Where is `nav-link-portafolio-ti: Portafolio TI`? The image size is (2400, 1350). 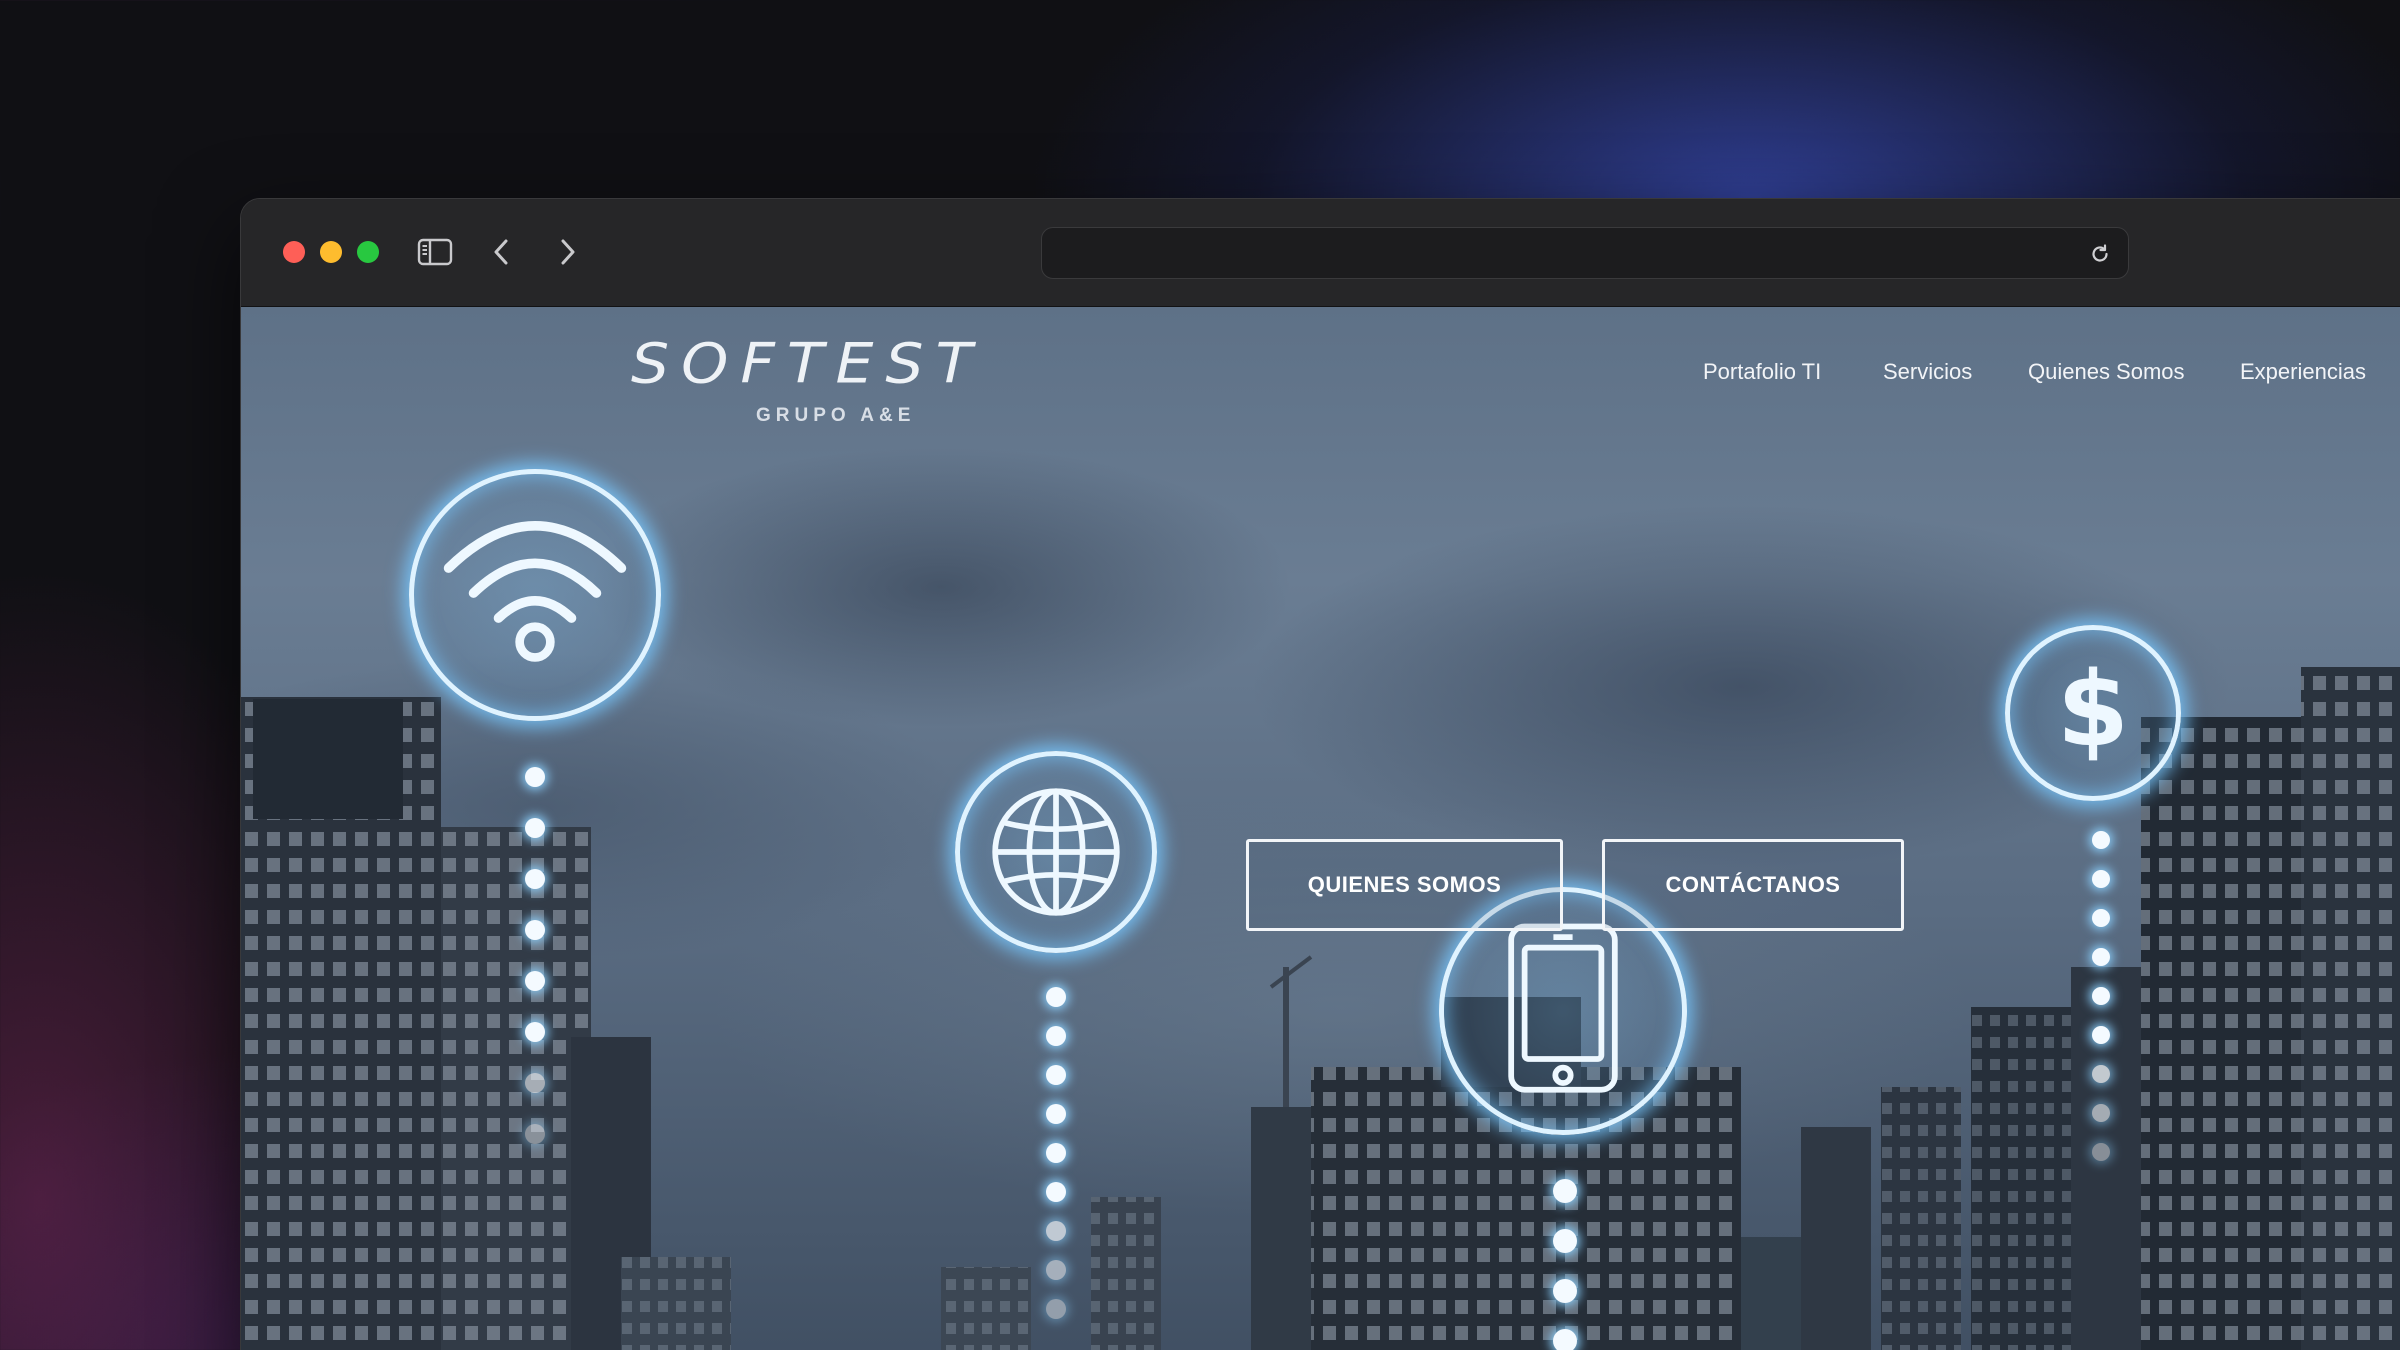 nav-link-portafolio-ti: Portafolio TI is located at coordinates (1762, 372).